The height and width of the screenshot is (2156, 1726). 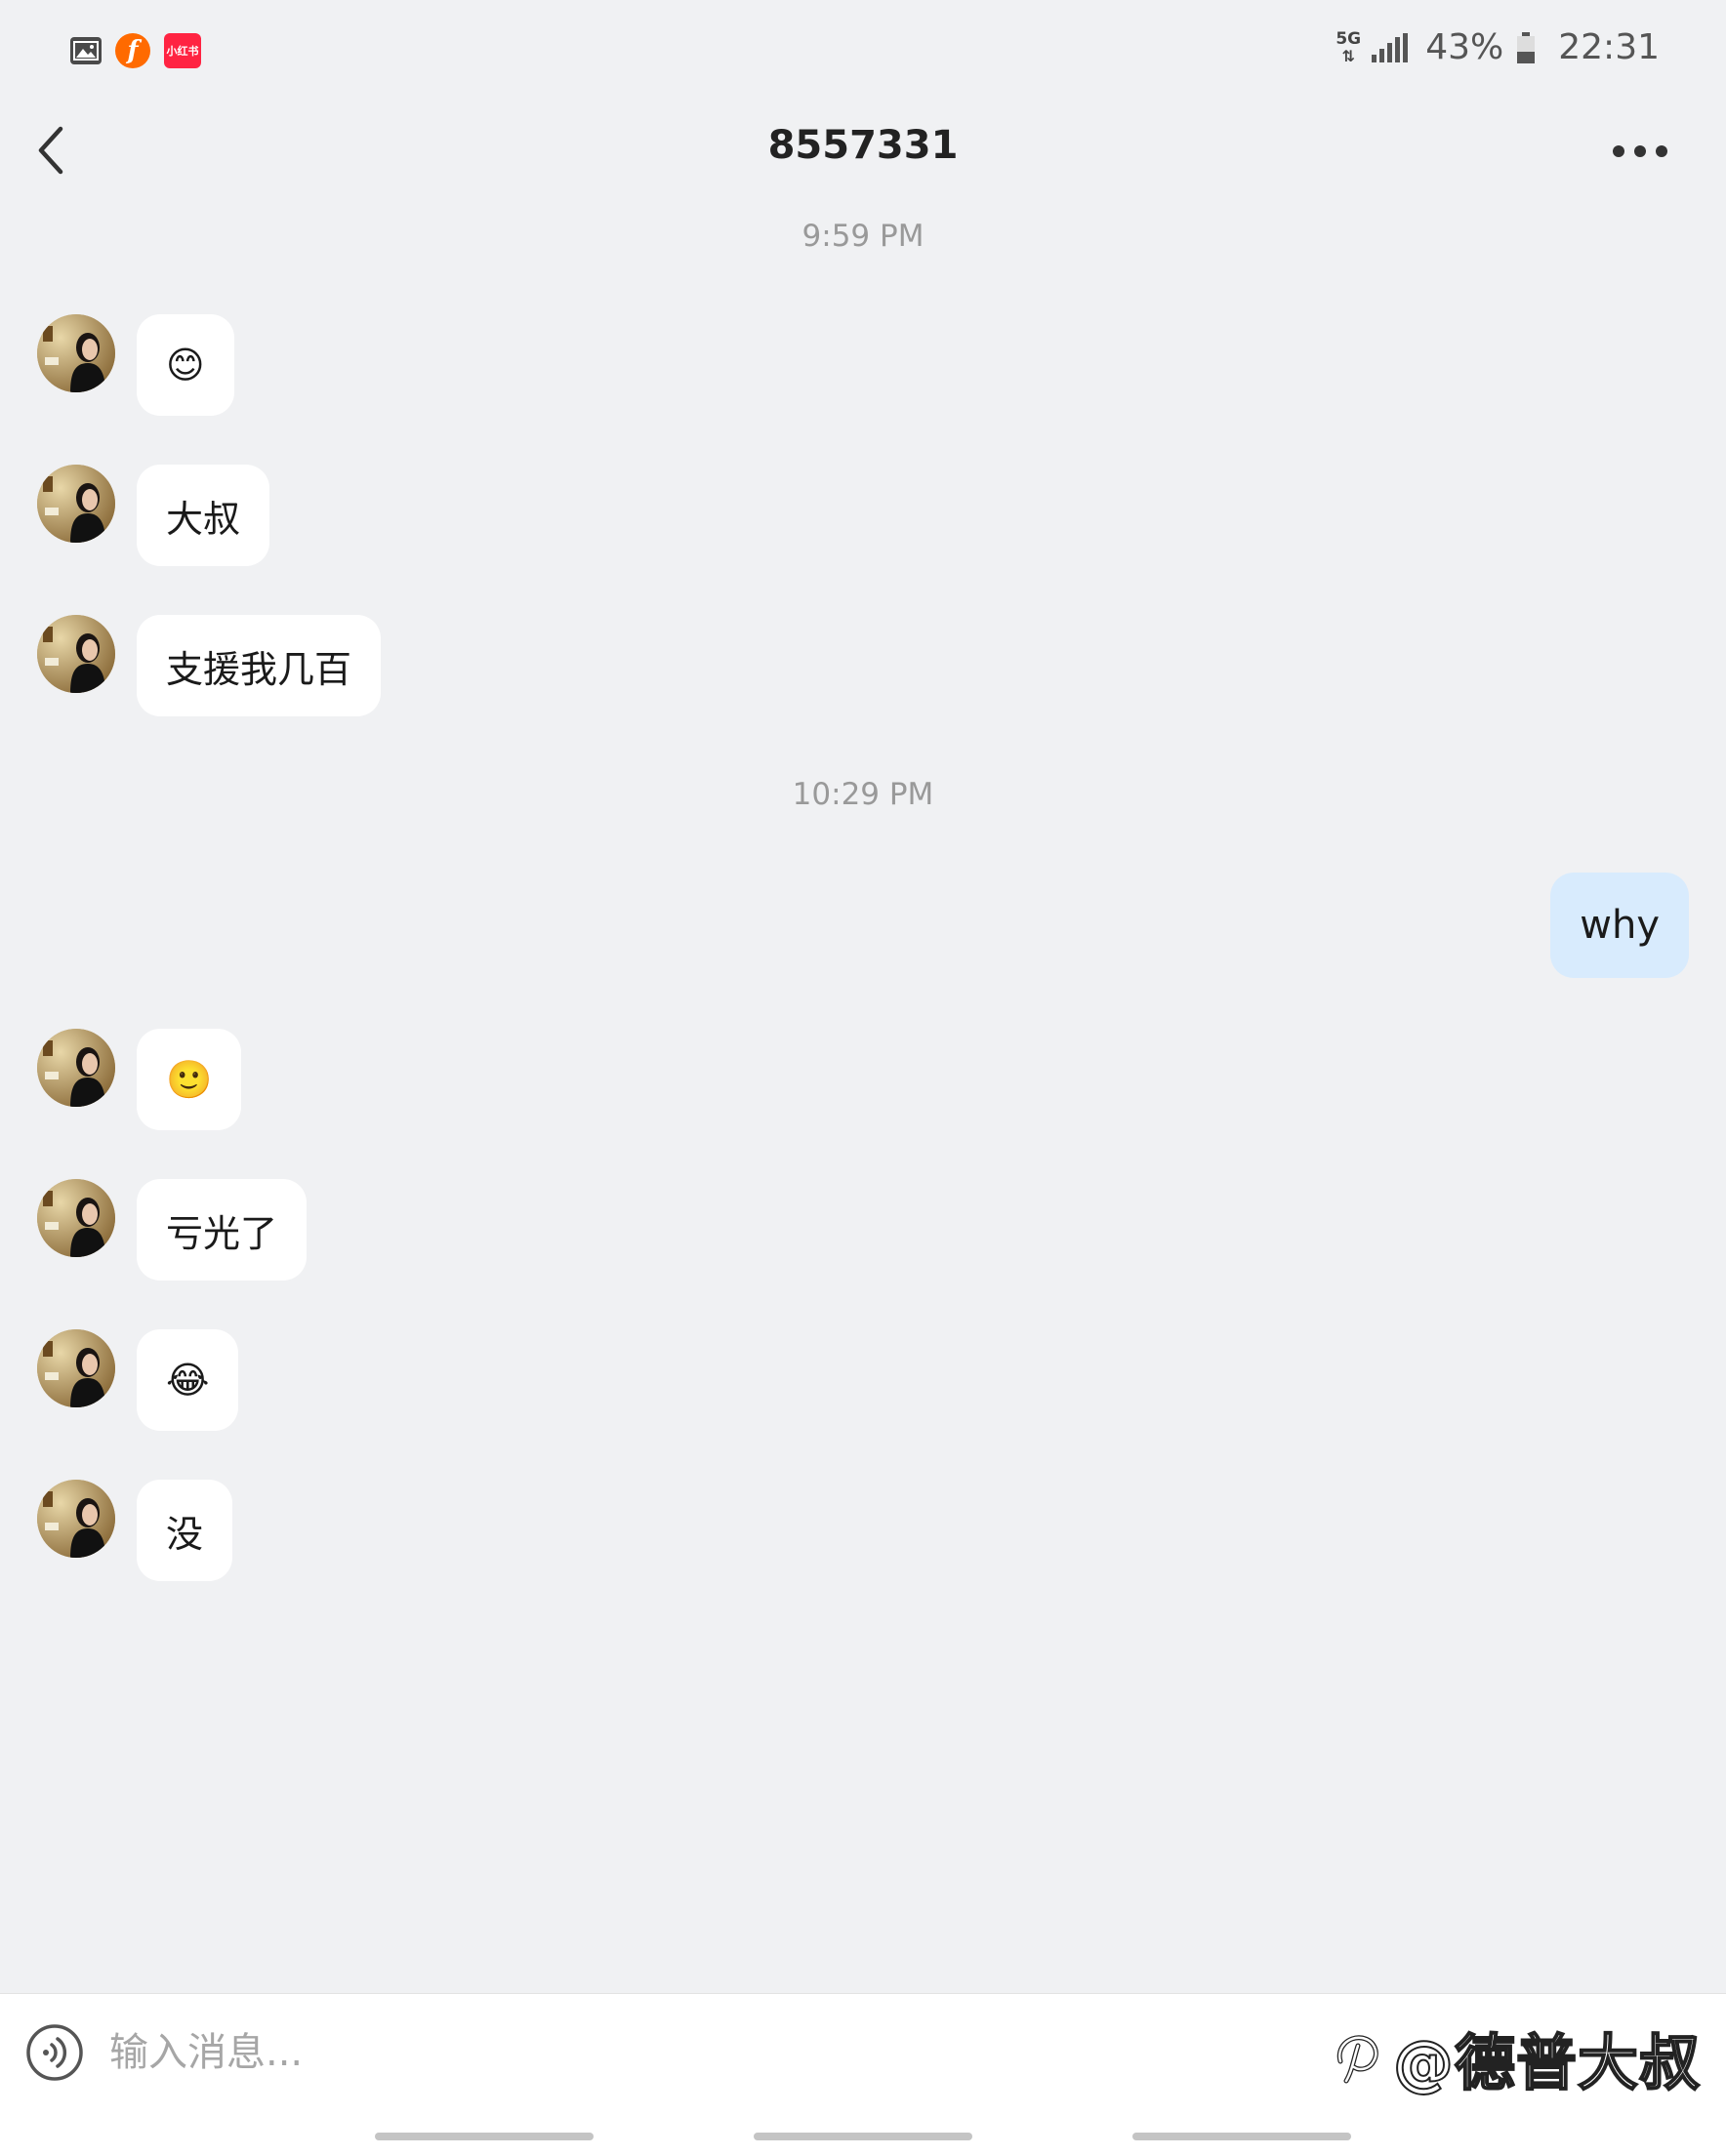 What do you see at coordinates (1390, 47) in the screenshot?
I see `signal-strength-icon` at bounding box center [1390, 47].